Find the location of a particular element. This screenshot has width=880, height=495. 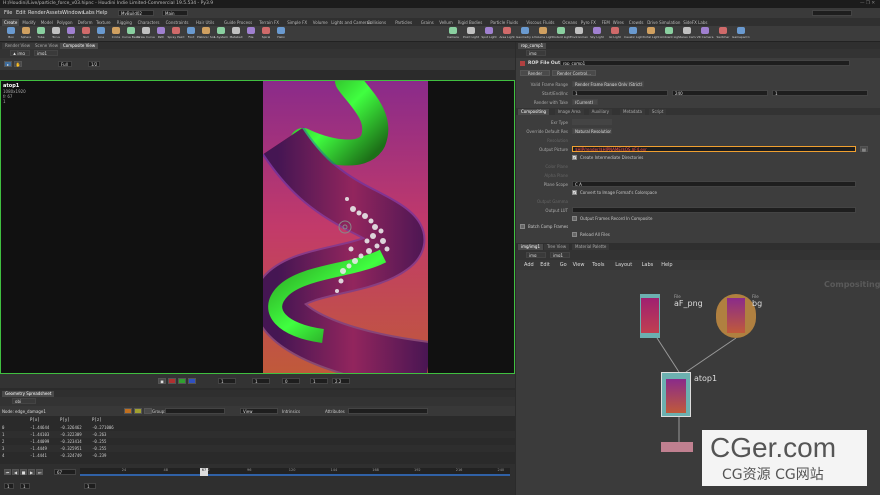

select-tool-icon: ▸ is located at coordinates (8, 64).